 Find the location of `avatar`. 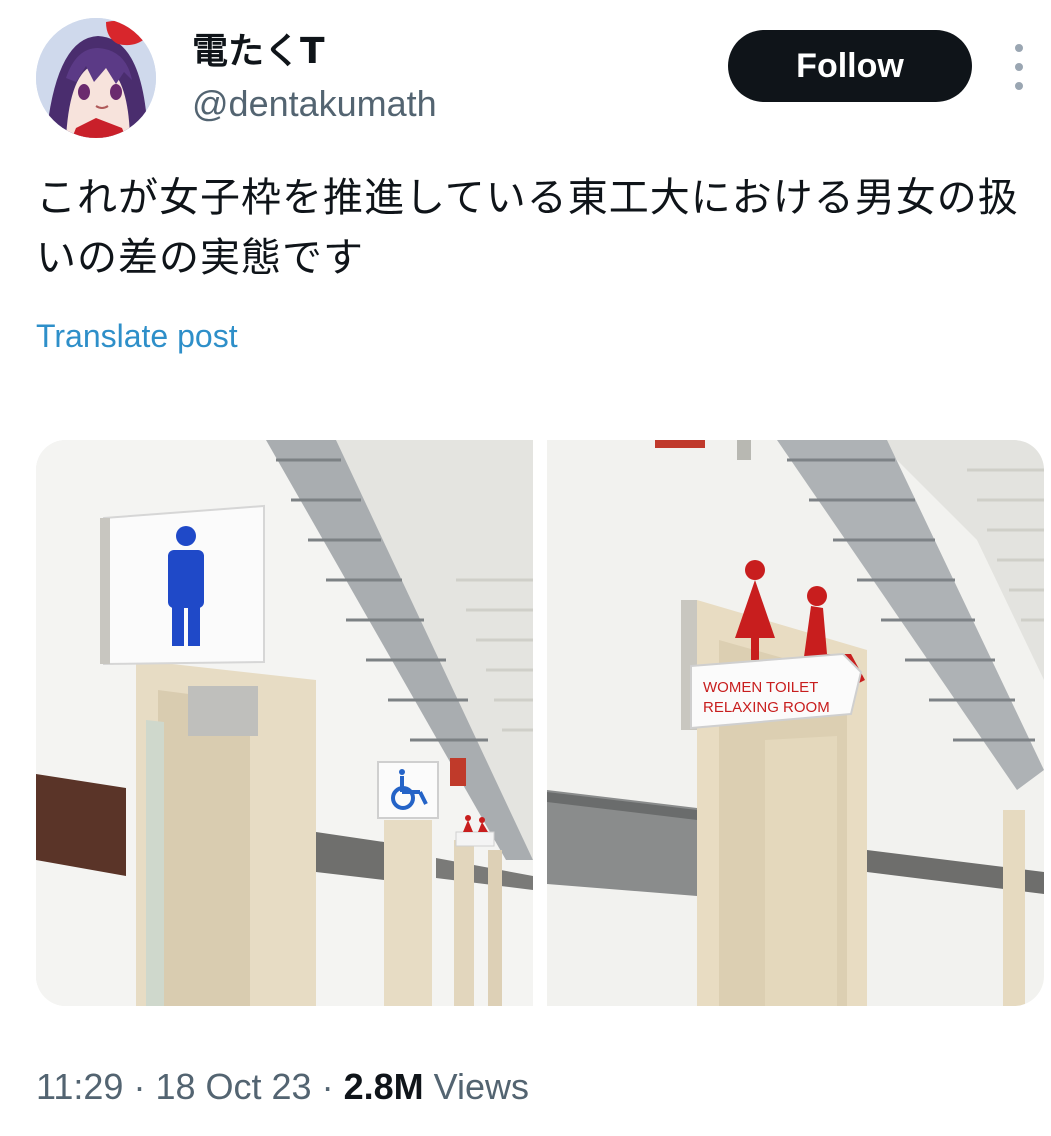

avatar is located at coordinates (96, 78).